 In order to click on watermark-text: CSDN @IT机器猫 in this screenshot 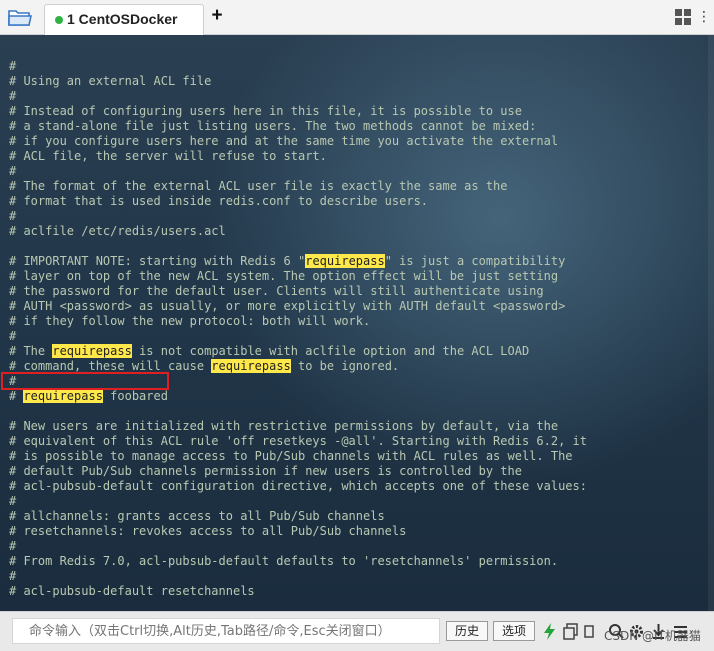, I will do `click(652, 636)`.